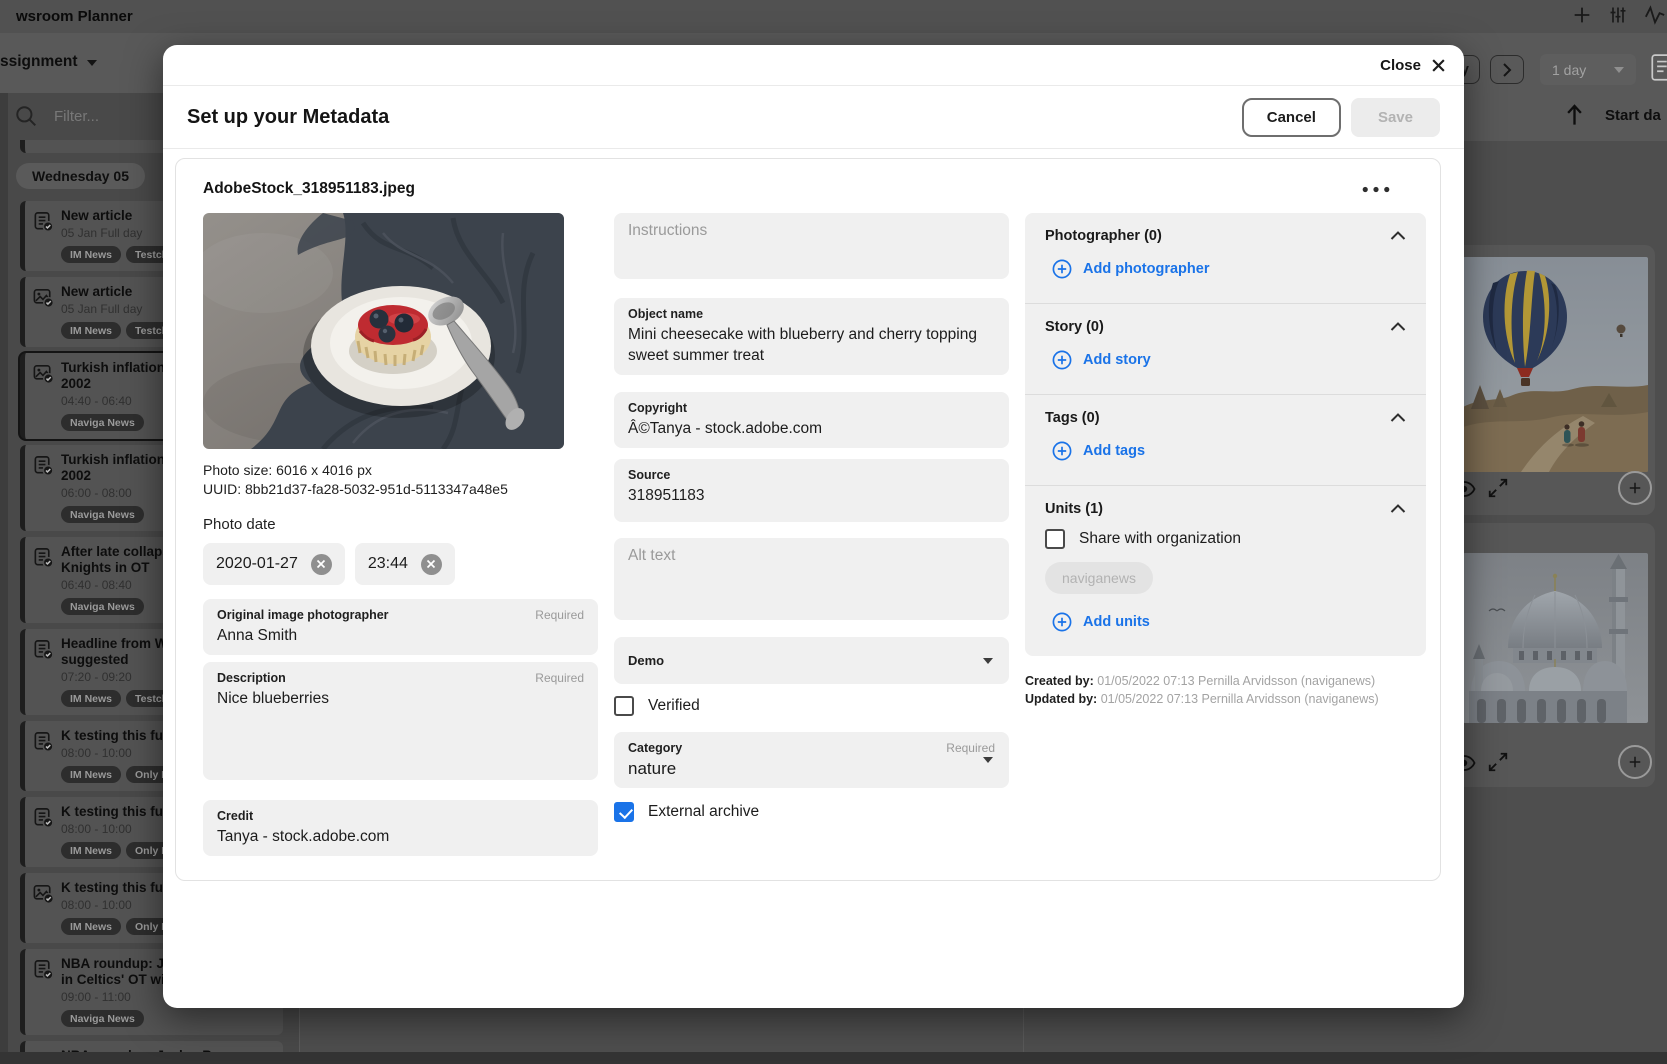  I want to click on activity-icon, so click(1655, 15).